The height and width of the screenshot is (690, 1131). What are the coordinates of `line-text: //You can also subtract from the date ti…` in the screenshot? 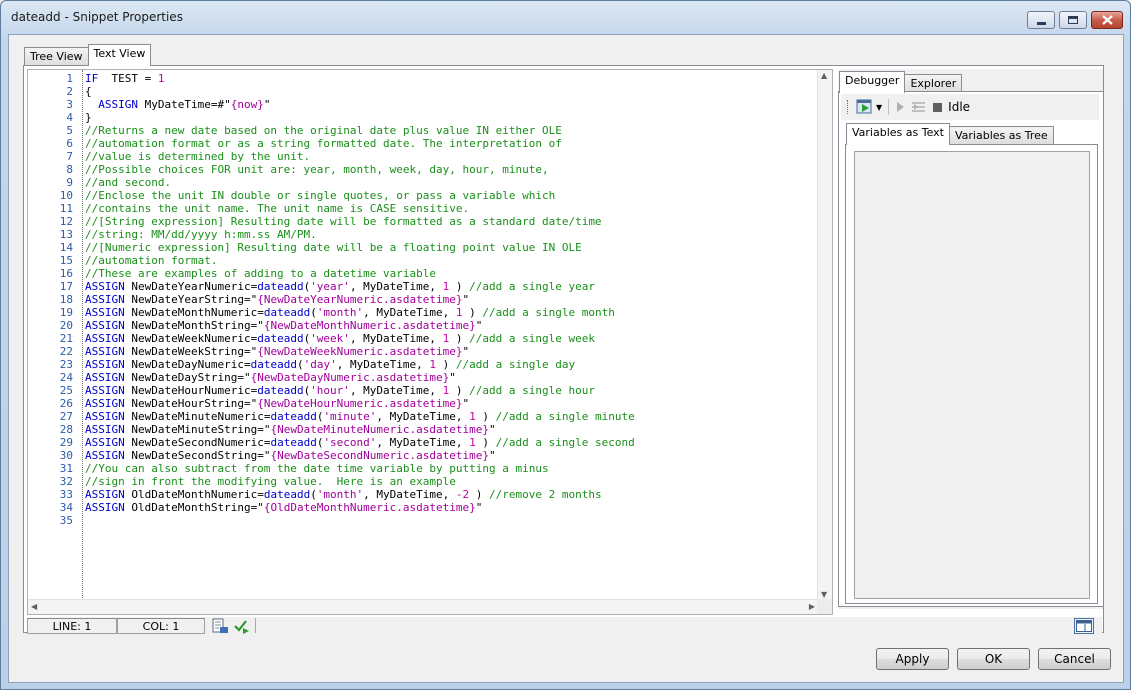 It's located at (312, 468).